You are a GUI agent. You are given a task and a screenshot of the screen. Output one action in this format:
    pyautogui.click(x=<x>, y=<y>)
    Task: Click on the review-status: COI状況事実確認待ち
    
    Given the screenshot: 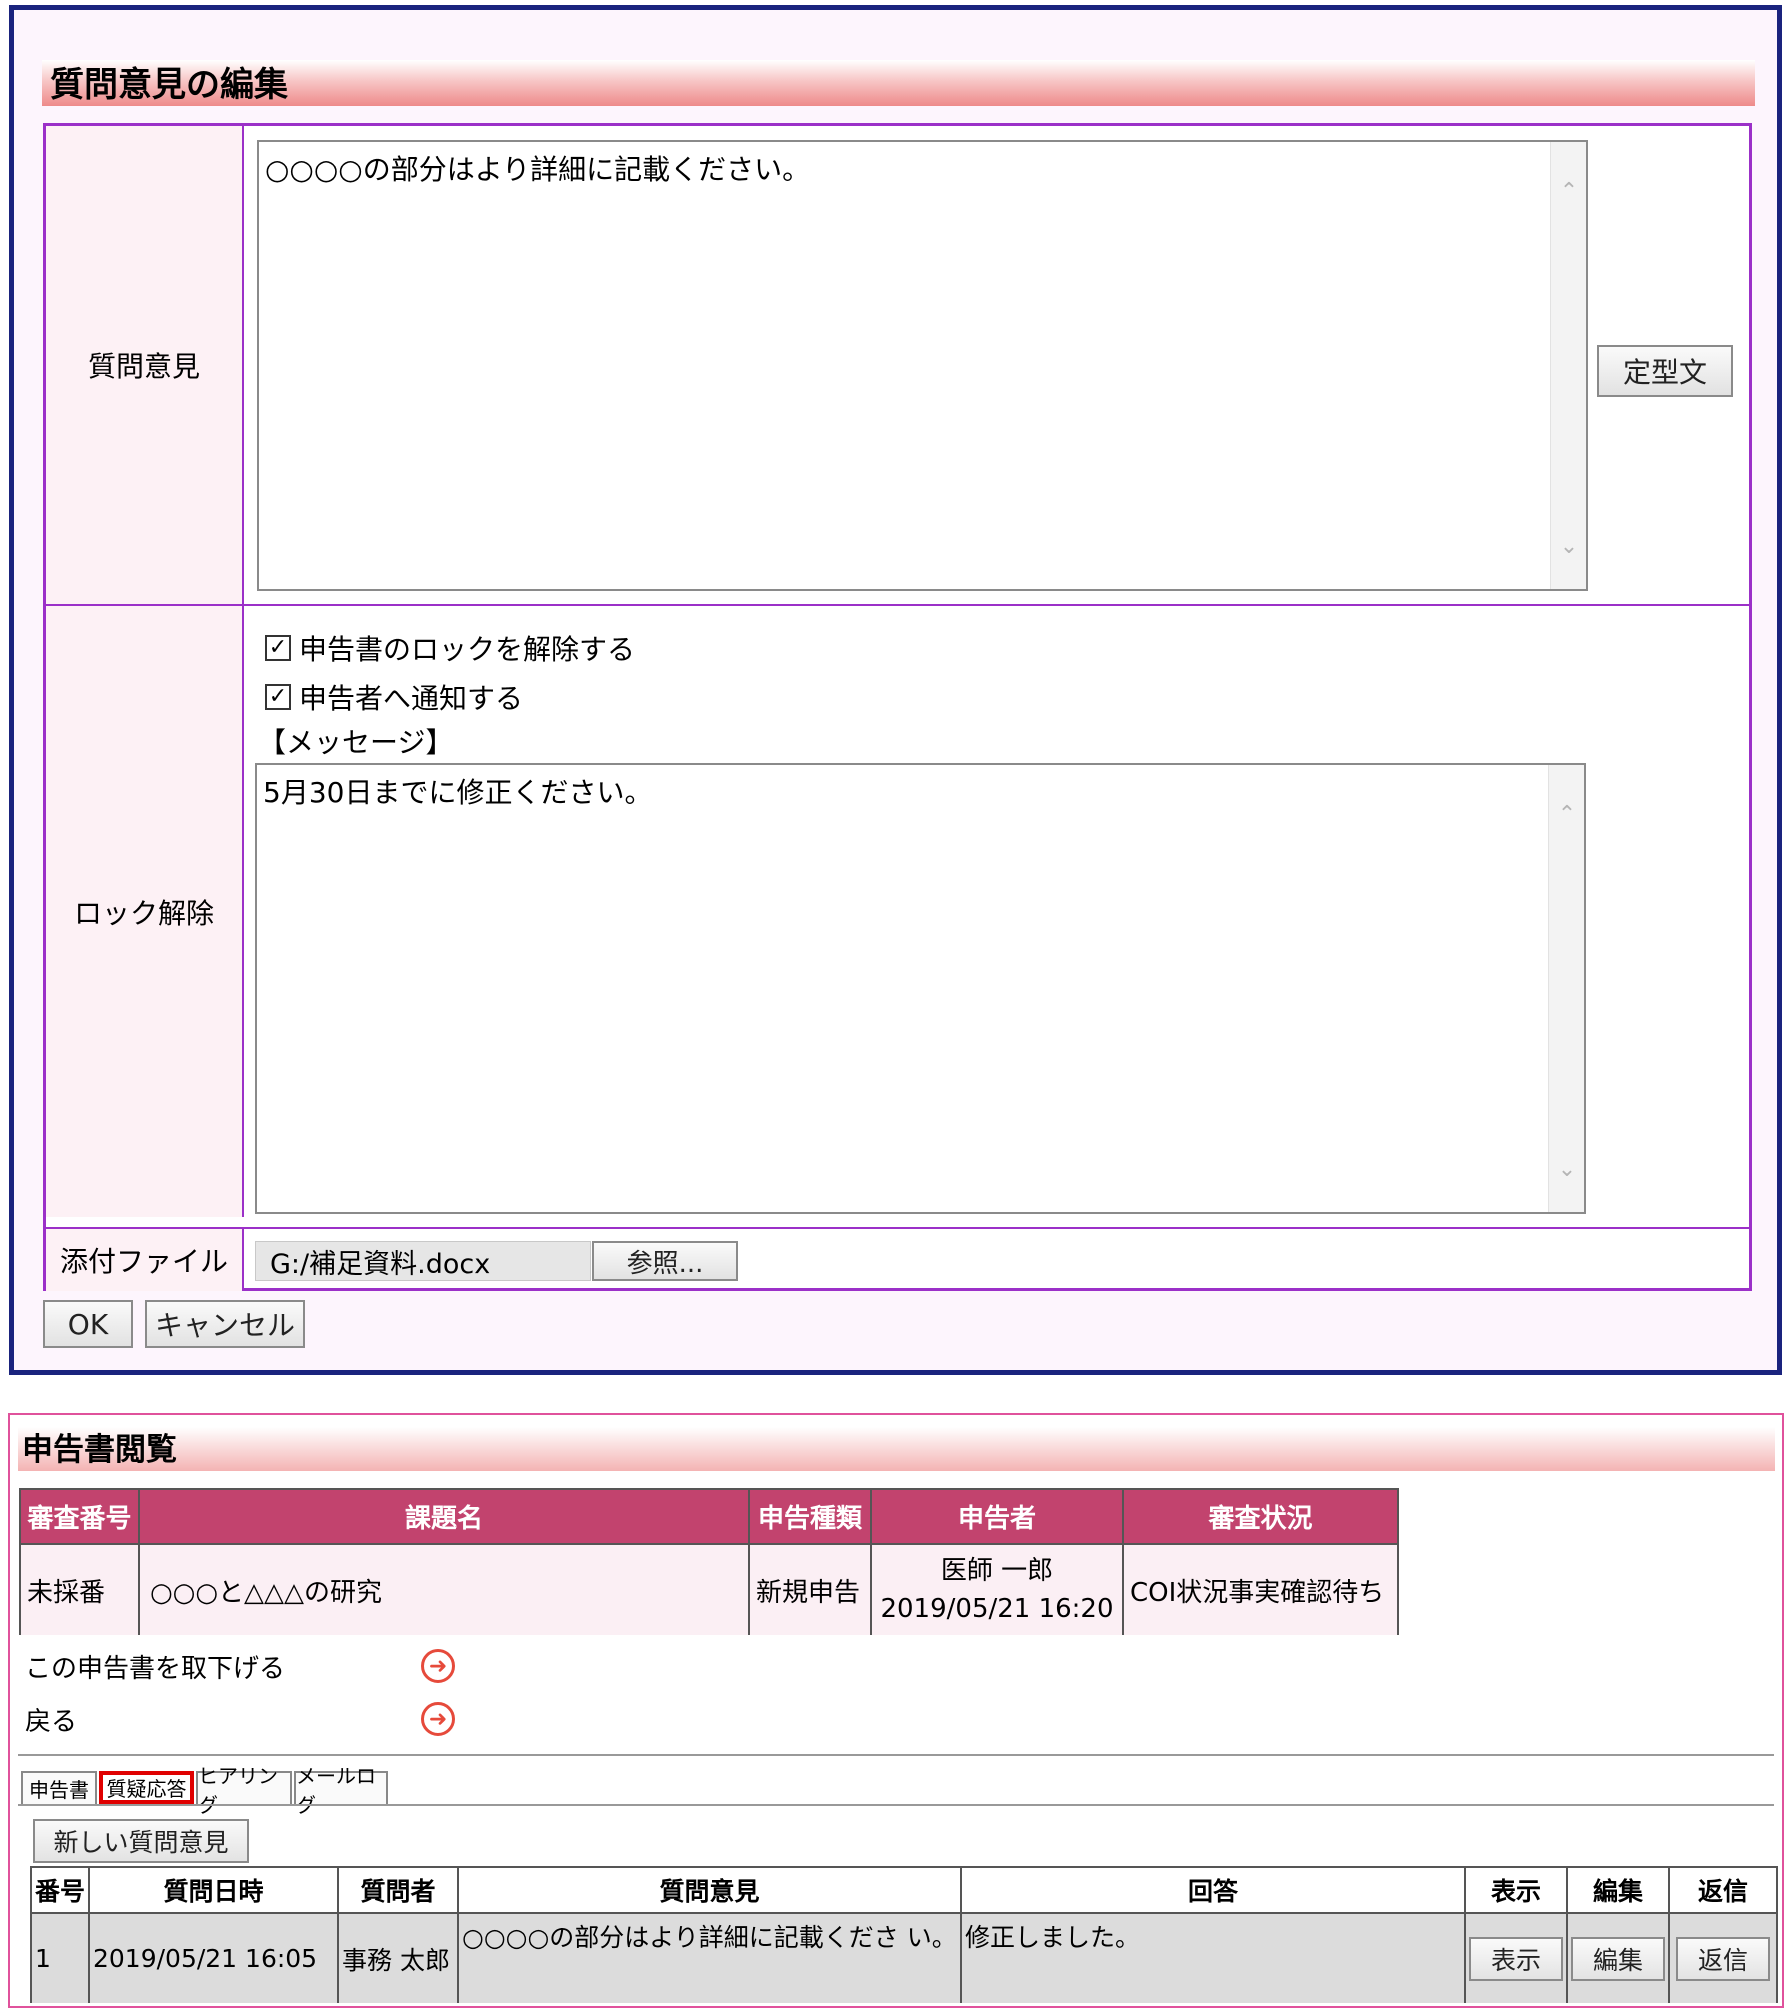 What is the action you would take?
    pyautogui.click(x=1260, y=1589)
    